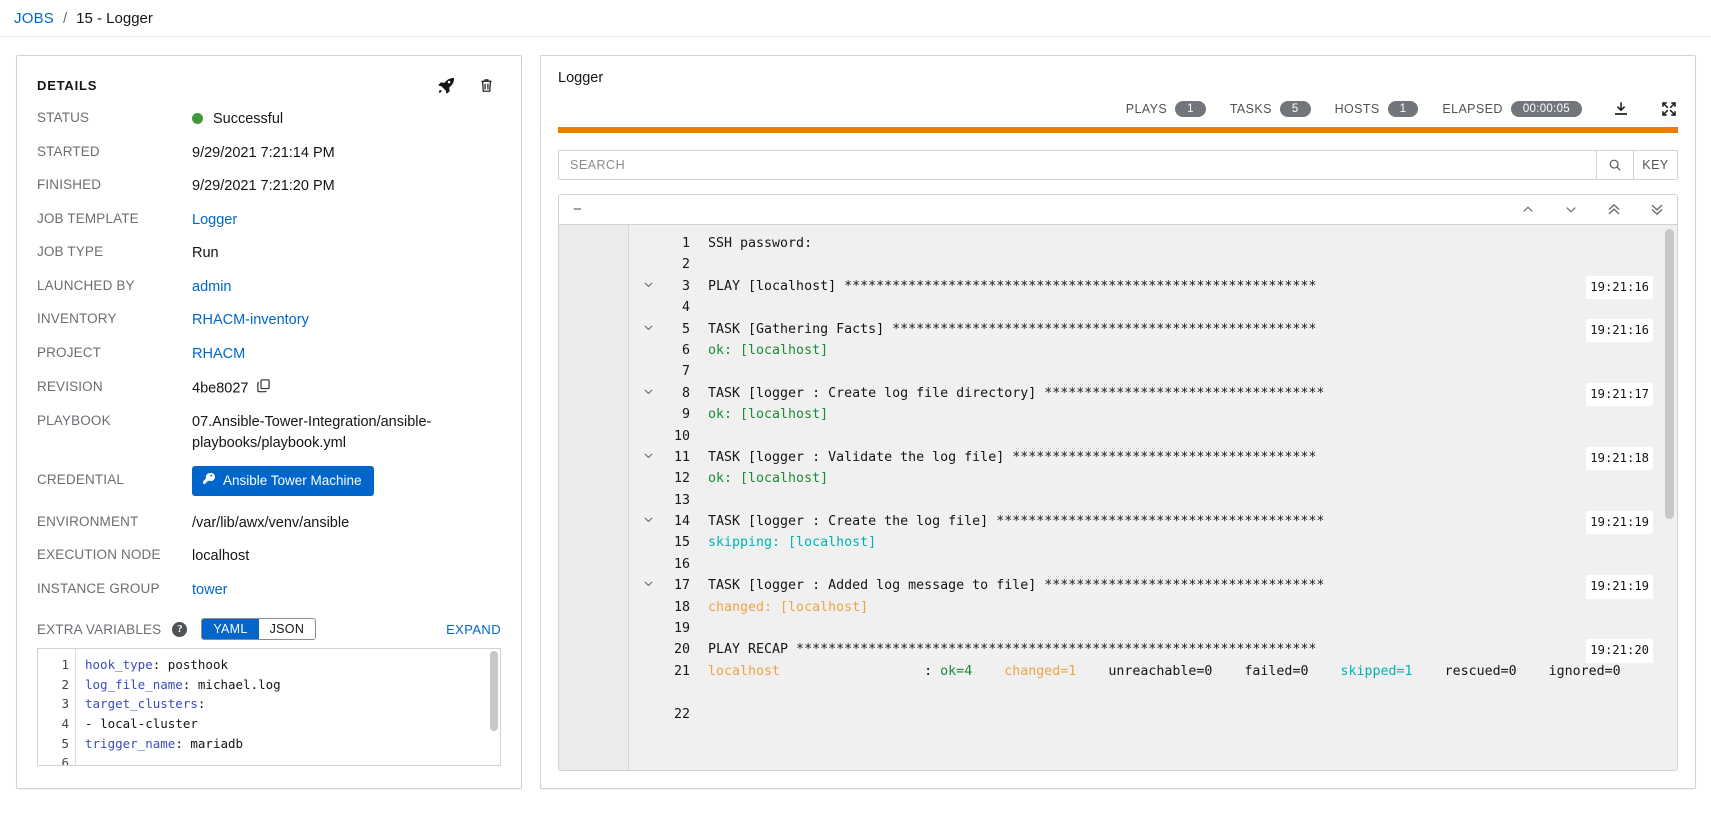 The image size is (1711, 831). What do you see at coordinates (77, 319) in the screenshot?
I see `detail-label: INVENTORY` at bounding box center [77, 319].